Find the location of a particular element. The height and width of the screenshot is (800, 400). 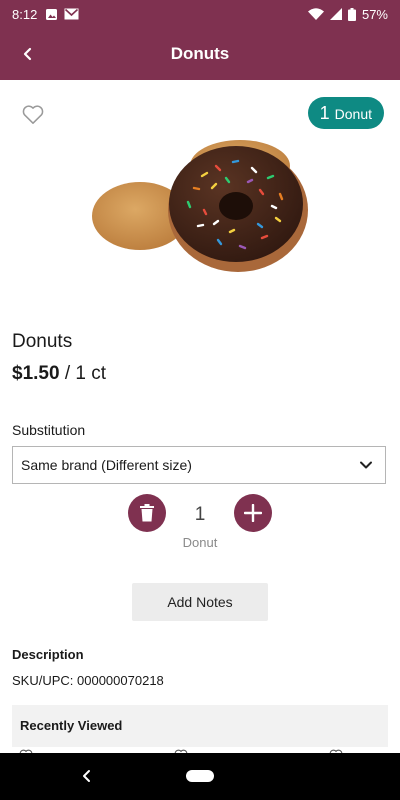

description-heading: Description is located at coordinates (48, 654).